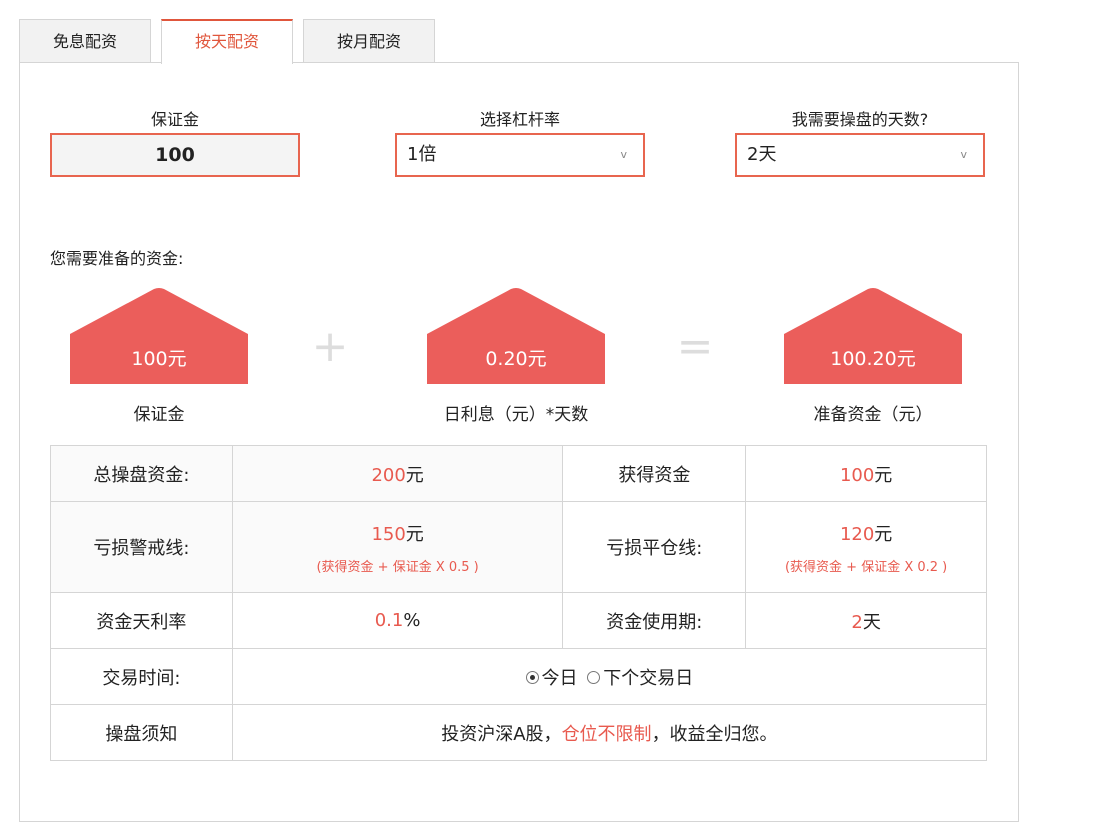 The width and height of the screenshot is (1093, 822). I want to click on leverage-select-value: 1倍, so click(422, 154).